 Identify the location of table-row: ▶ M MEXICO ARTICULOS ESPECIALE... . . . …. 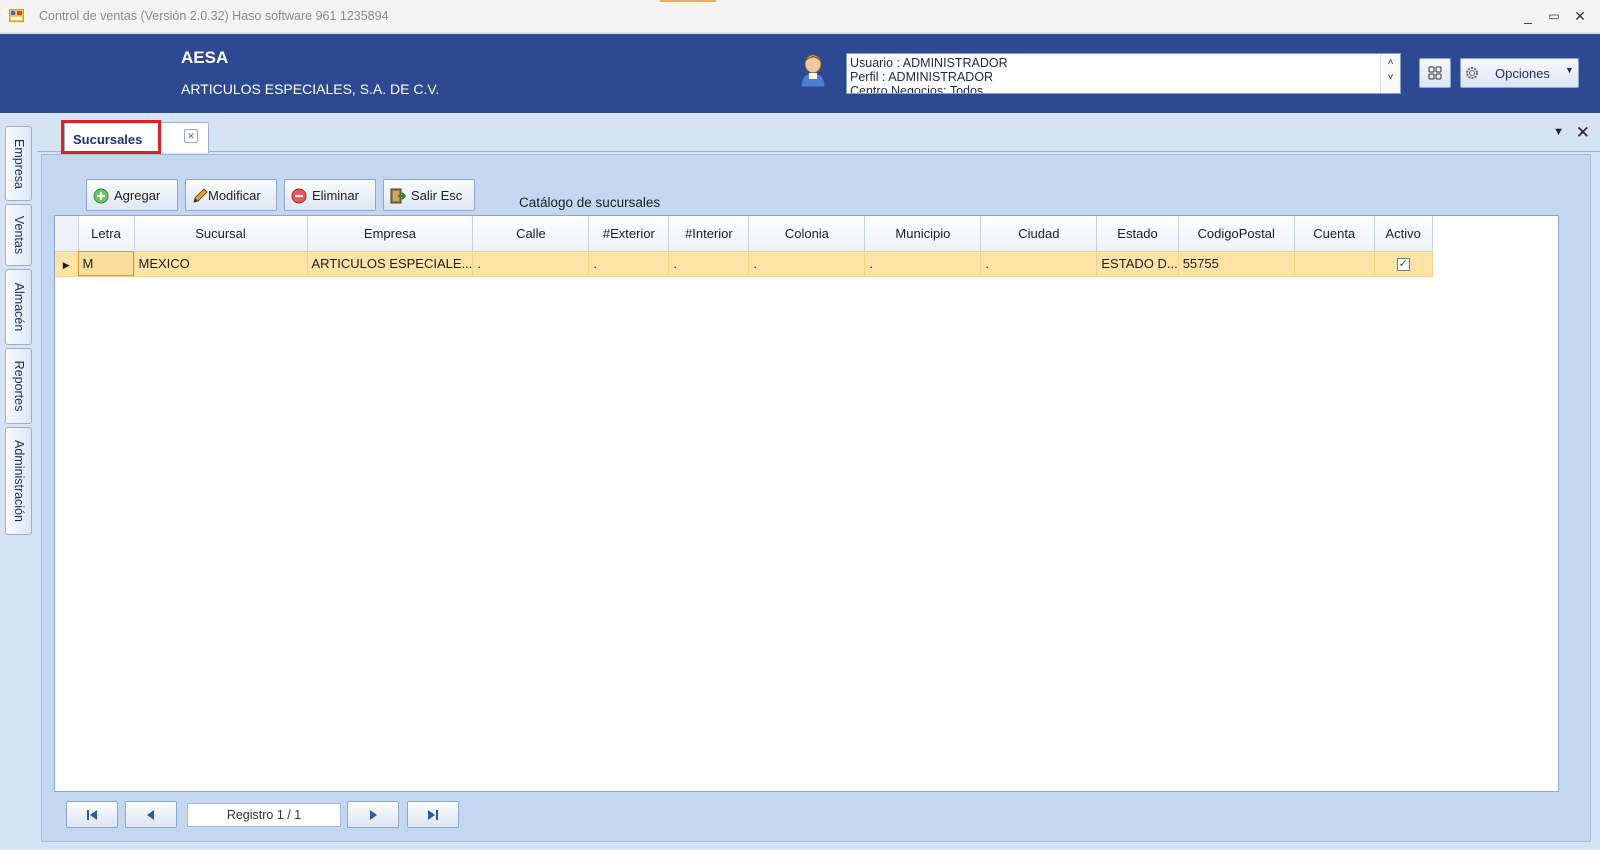
(744, 264).